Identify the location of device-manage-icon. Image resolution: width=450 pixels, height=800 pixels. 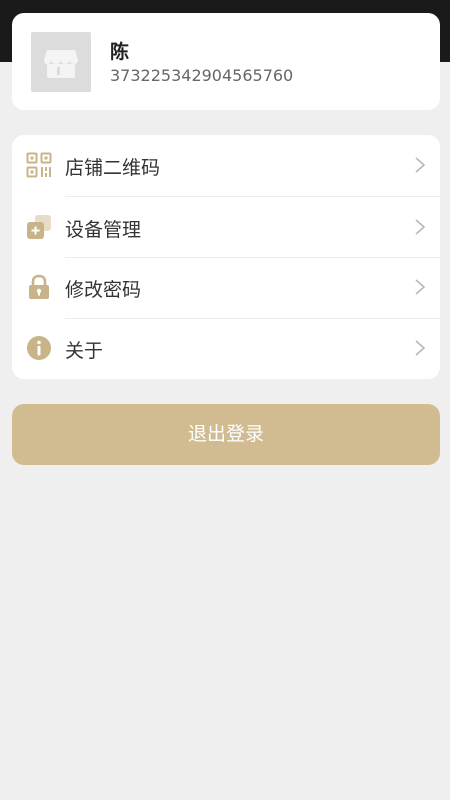
(39, 227).